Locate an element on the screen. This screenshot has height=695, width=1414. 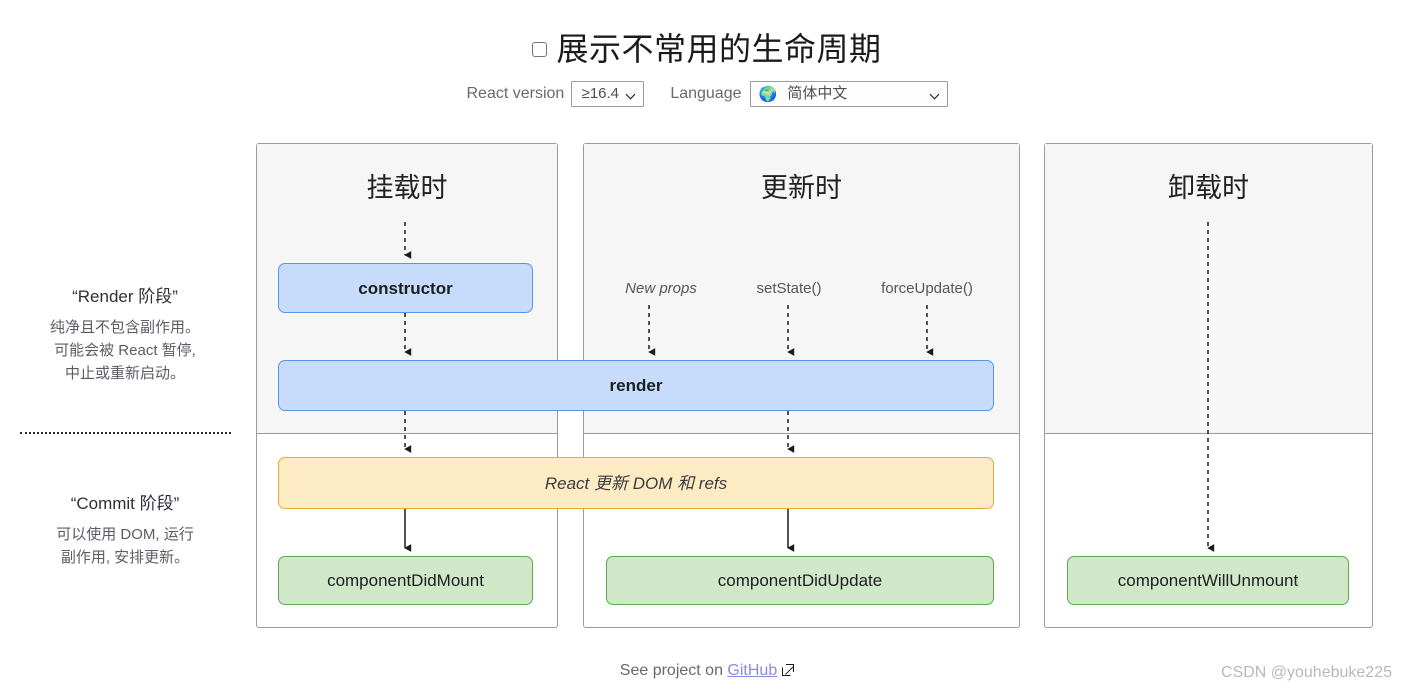
react-version-value: ≥16.4 is located at coordinates (600, 94).